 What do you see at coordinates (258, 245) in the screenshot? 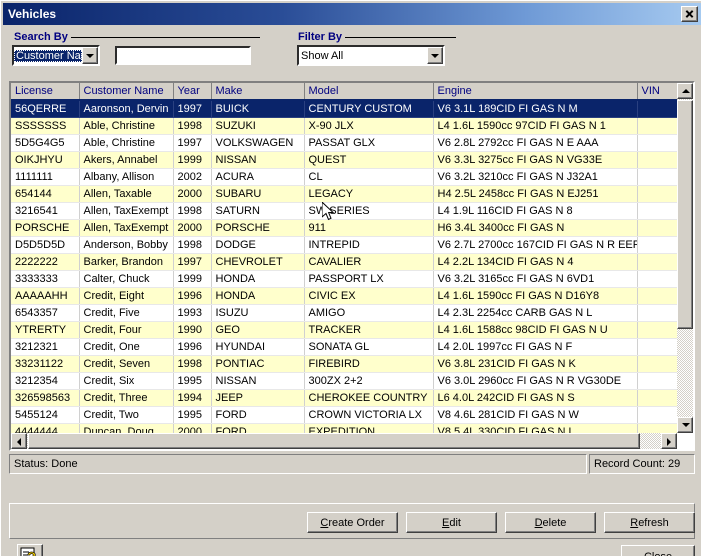
I see `cell-make: DODGE` at bounding box center [258, 245].